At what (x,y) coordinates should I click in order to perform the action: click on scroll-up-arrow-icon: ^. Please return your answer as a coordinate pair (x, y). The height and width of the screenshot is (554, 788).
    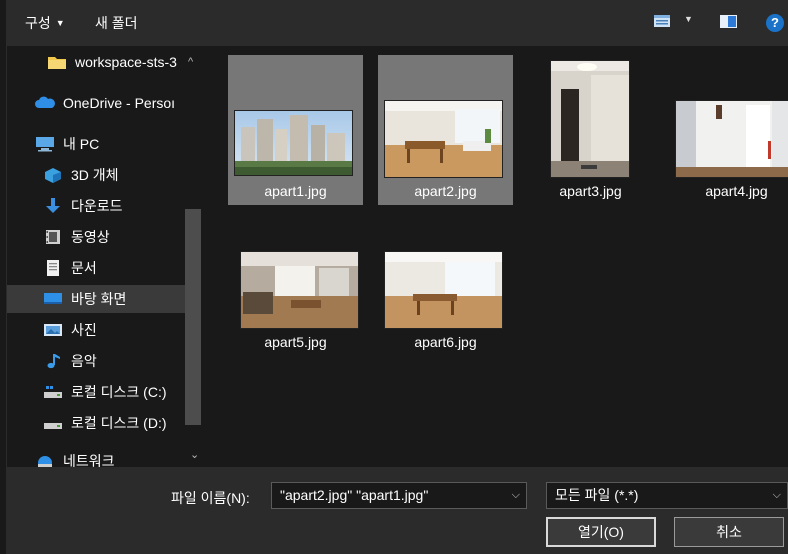
    Looking at the image, I should click on (190, 62).